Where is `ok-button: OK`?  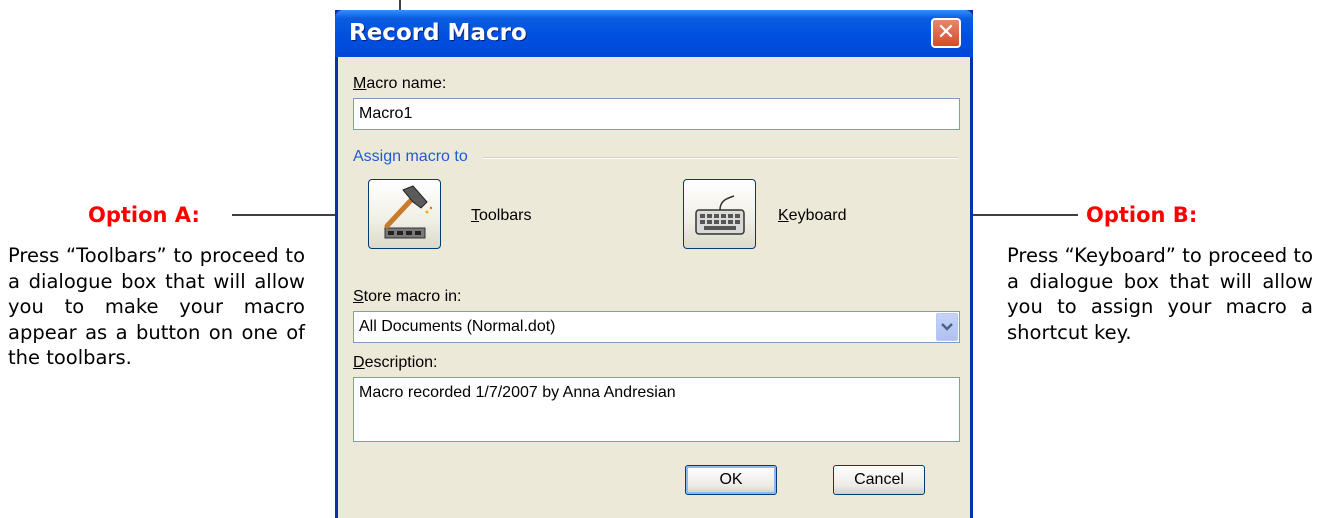
ok-button: OK is located at coordinates (731, 480).